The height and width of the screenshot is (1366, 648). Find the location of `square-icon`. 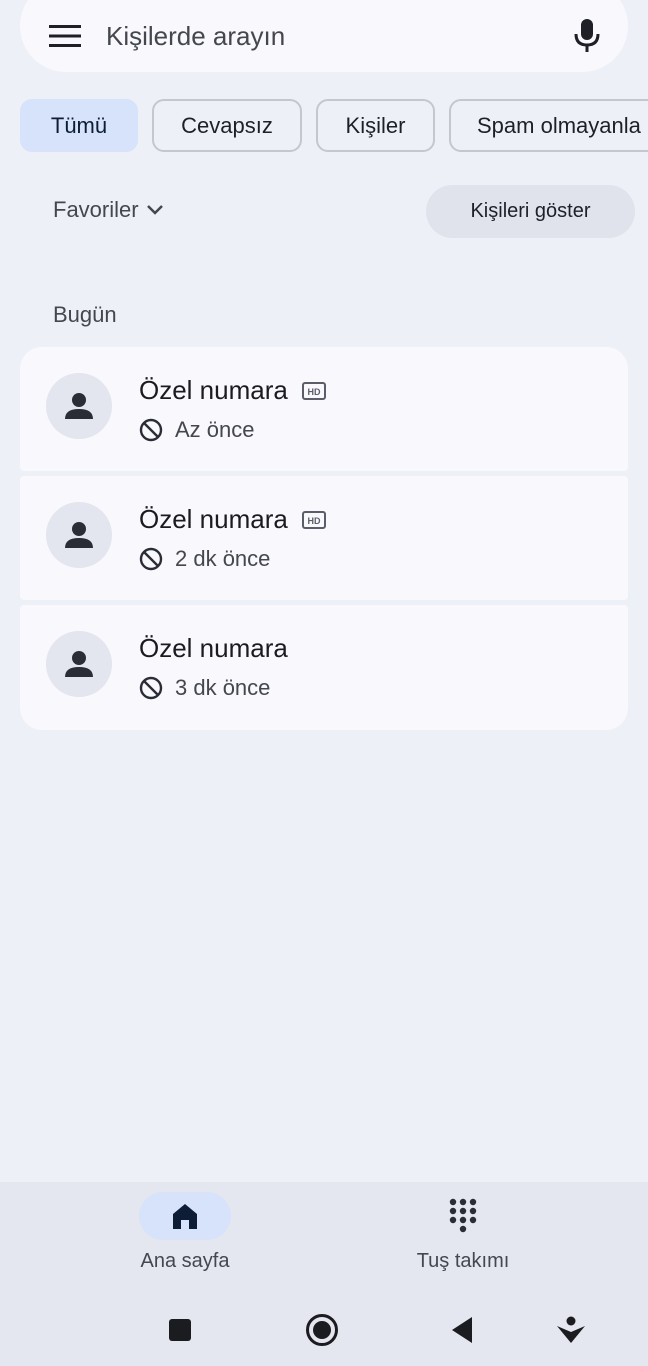

square-icon is located at coordinates (180, 1330).